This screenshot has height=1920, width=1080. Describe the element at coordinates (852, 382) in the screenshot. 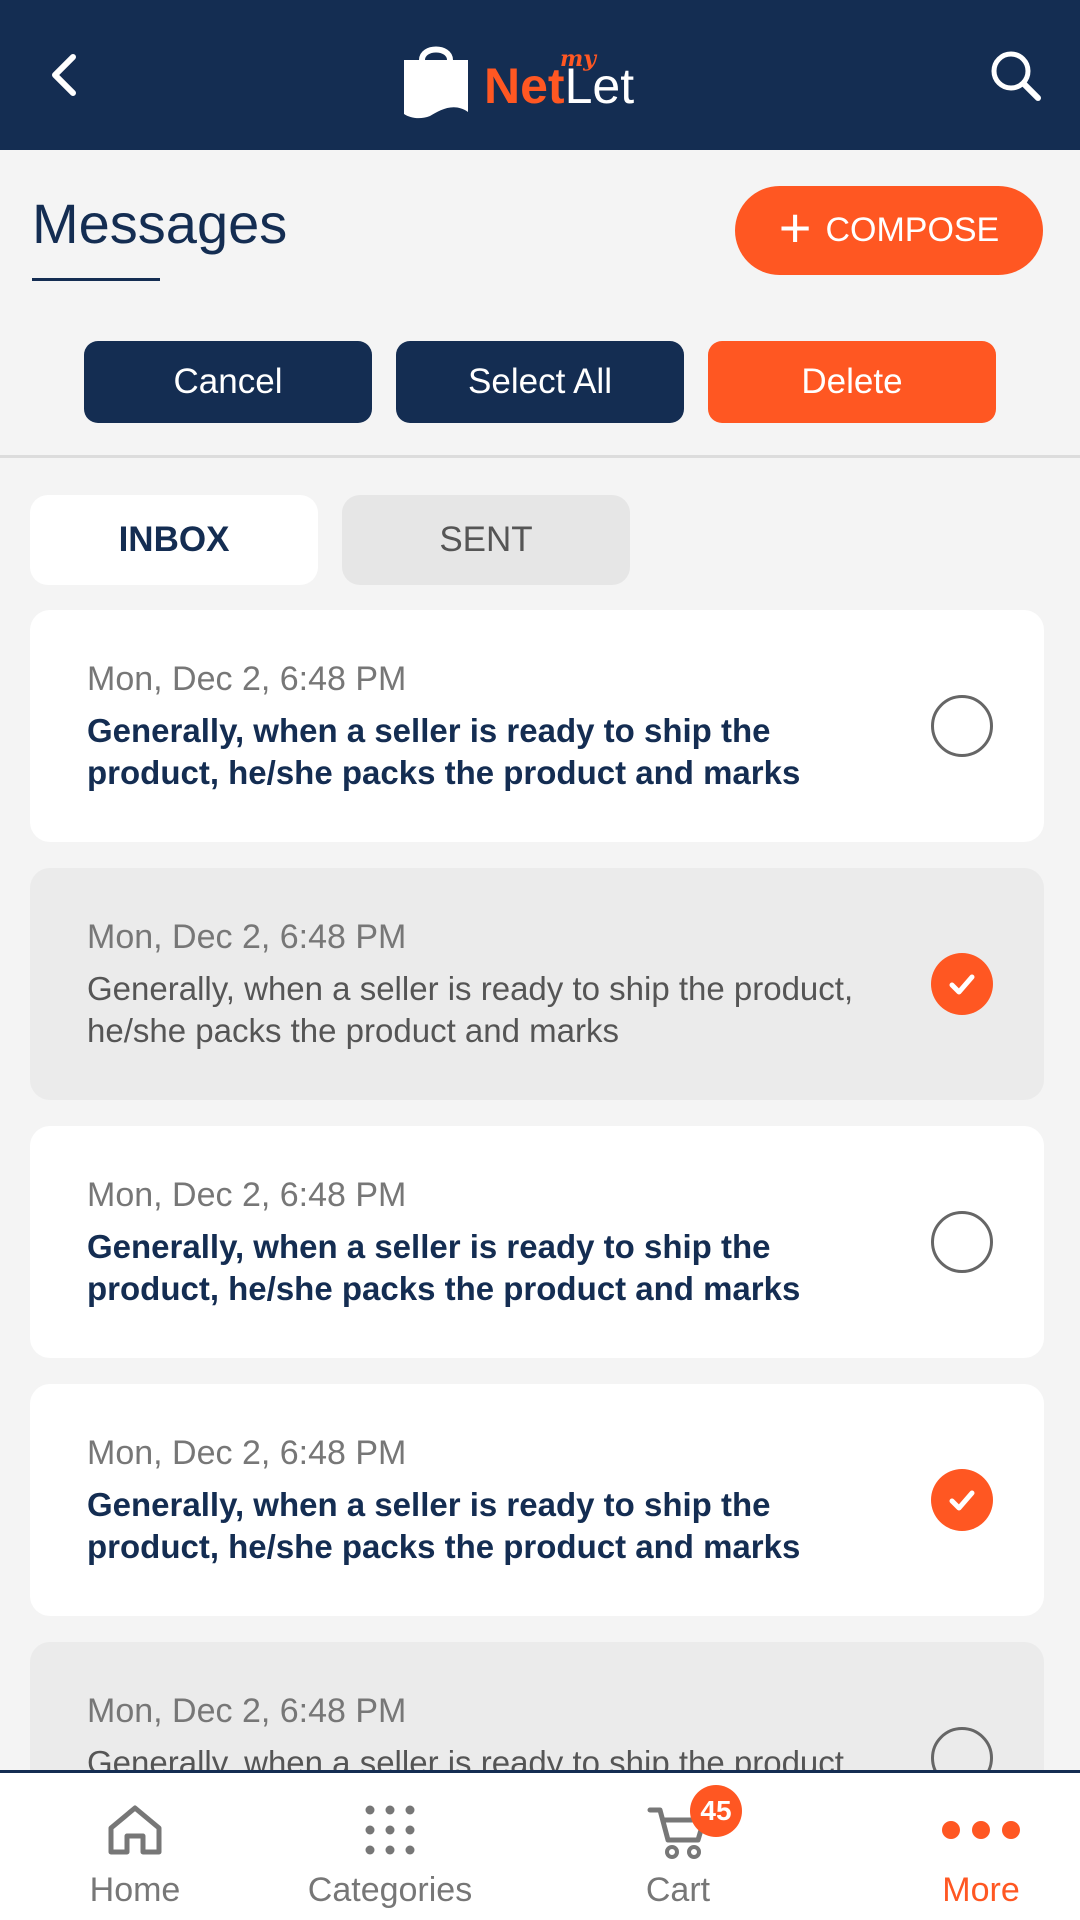

I see `delete-button: Delete` at that location.